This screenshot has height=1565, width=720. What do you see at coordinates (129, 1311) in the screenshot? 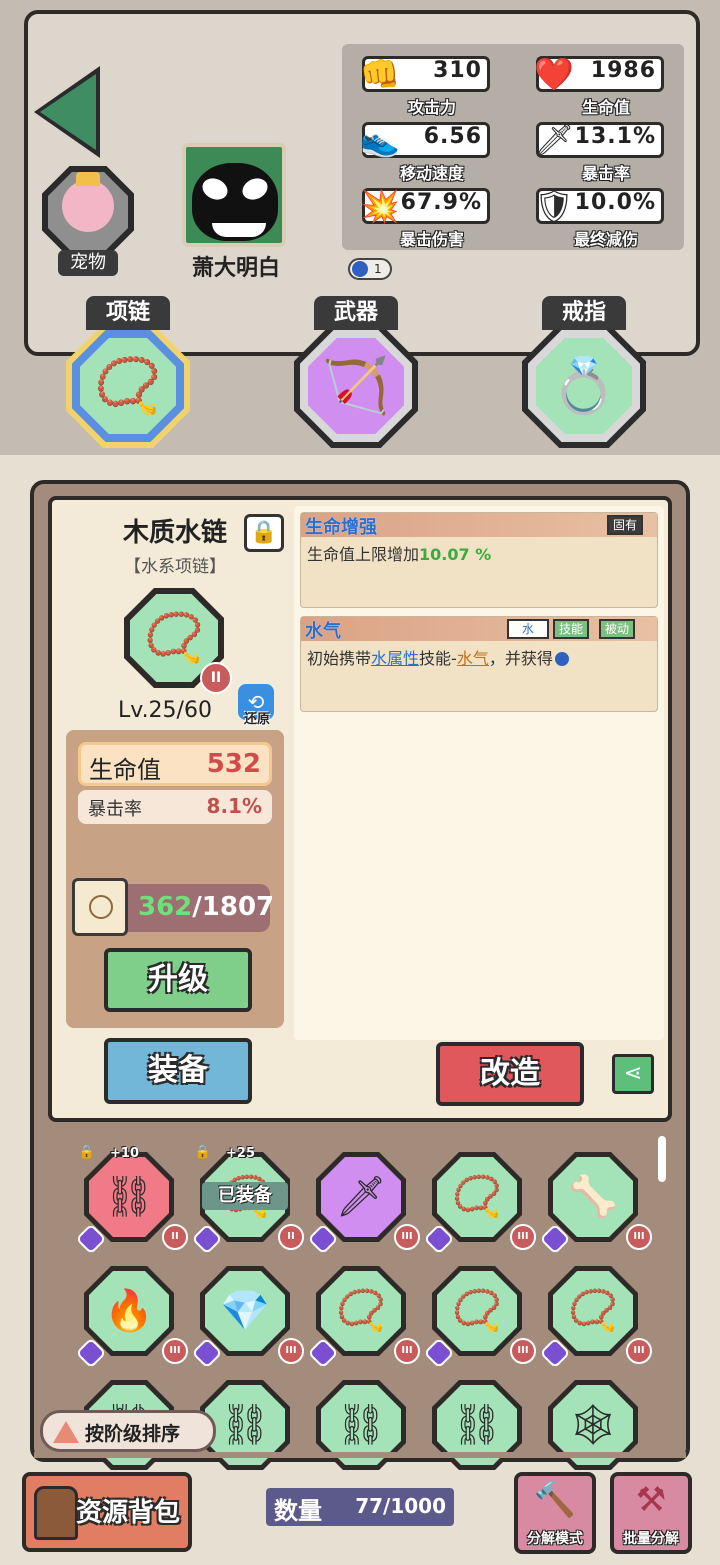
I see `item-icon: 🔥` at bounding box center [129, 1311].